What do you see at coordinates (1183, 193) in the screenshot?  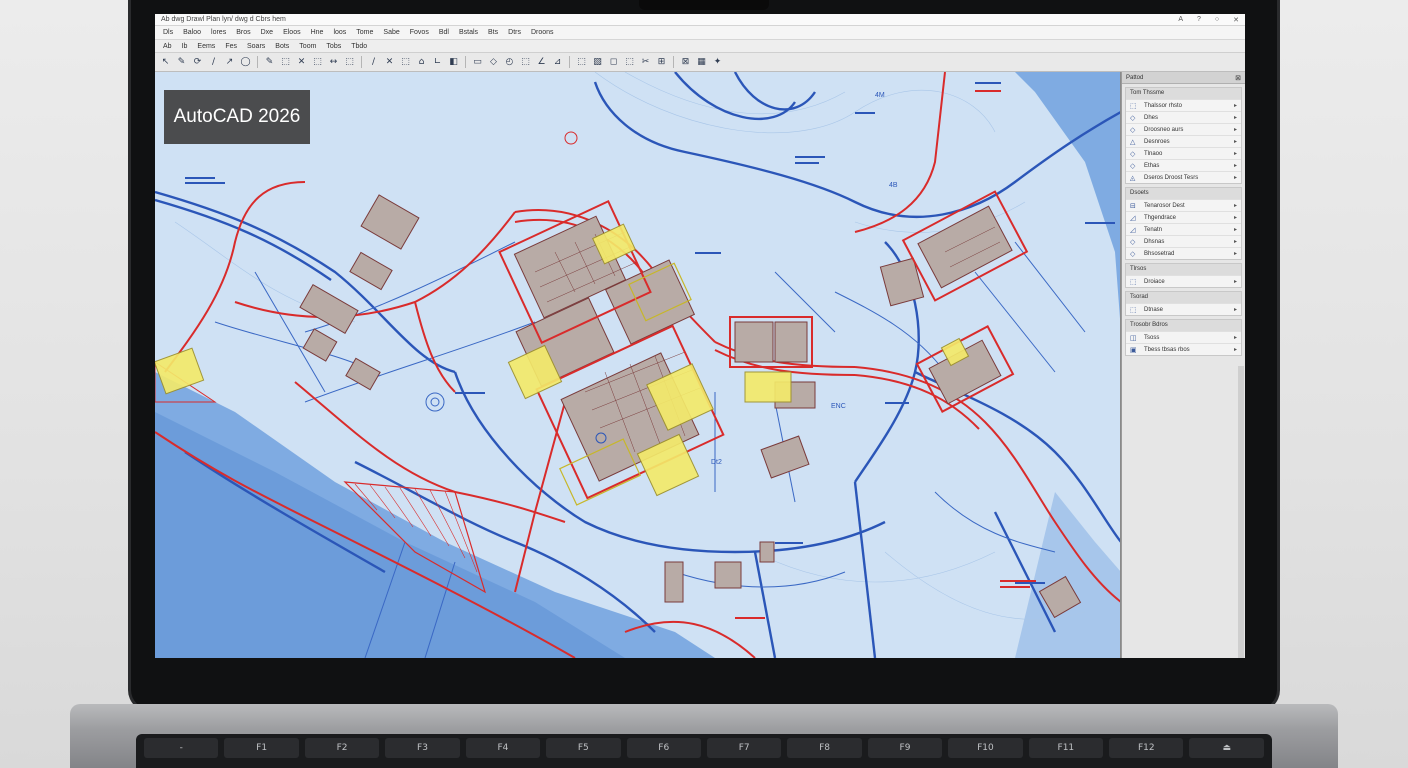 I see `palette-group-title: Dsoets` at bounding box center [1183, 193].